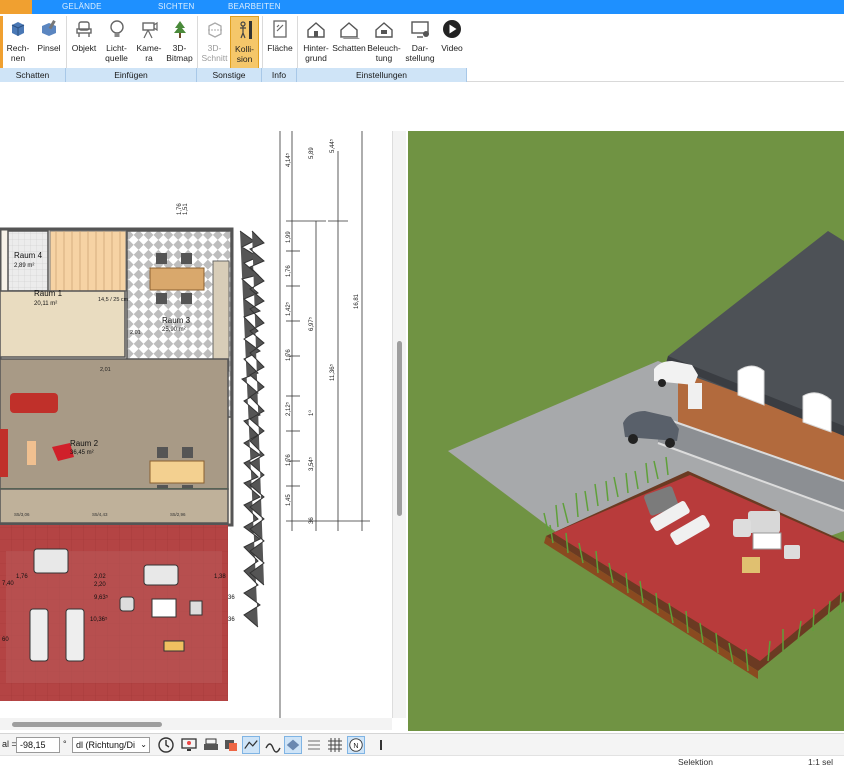  Describe the element at coordinates (244, 43) in the screenshot. I see `kollision-button: Kolli- sion` at that location.